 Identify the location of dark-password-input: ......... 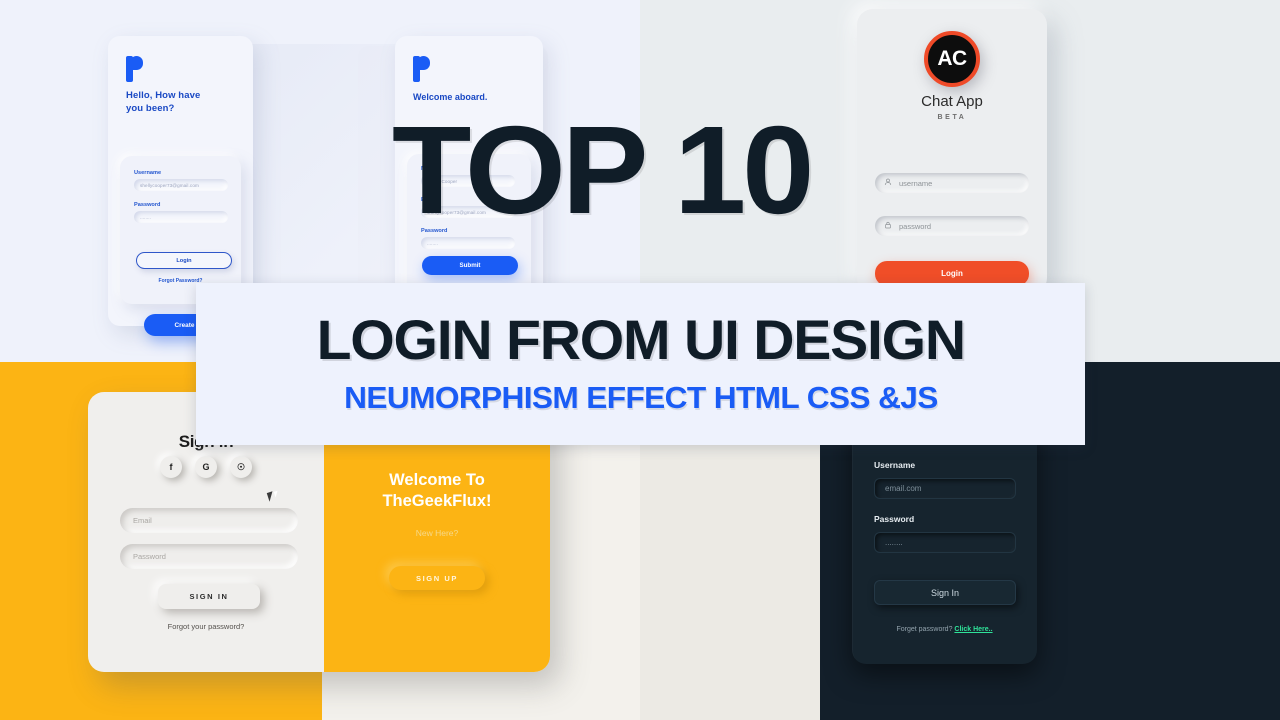
(945, 542).